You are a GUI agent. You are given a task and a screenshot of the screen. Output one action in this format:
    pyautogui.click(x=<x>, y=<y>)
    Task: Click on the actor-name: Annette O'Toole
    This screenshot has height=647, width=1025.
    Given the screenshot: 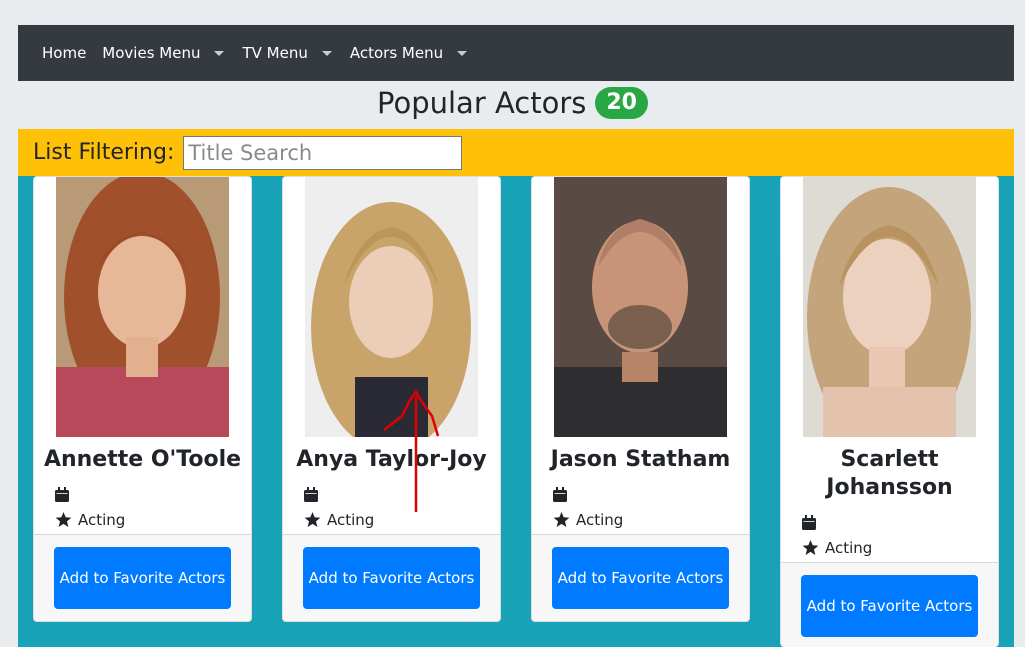 What is the action you would take?
    pyautogui.click(x=142, y=459)
    